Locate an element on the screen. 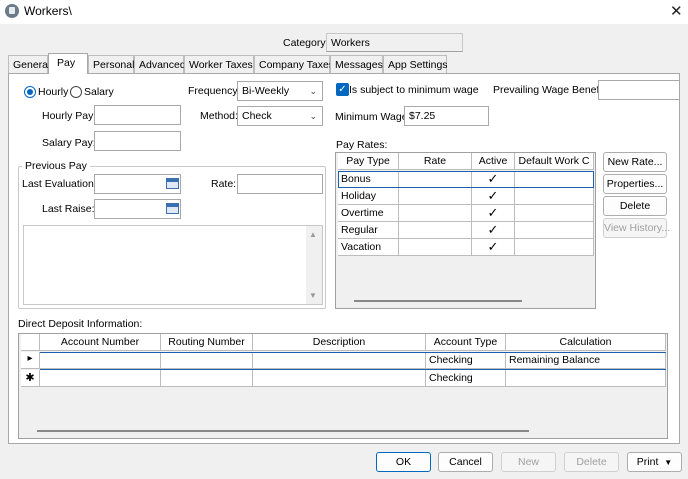  col-routing-number: Routing Number is located at coordinates (207, 342).